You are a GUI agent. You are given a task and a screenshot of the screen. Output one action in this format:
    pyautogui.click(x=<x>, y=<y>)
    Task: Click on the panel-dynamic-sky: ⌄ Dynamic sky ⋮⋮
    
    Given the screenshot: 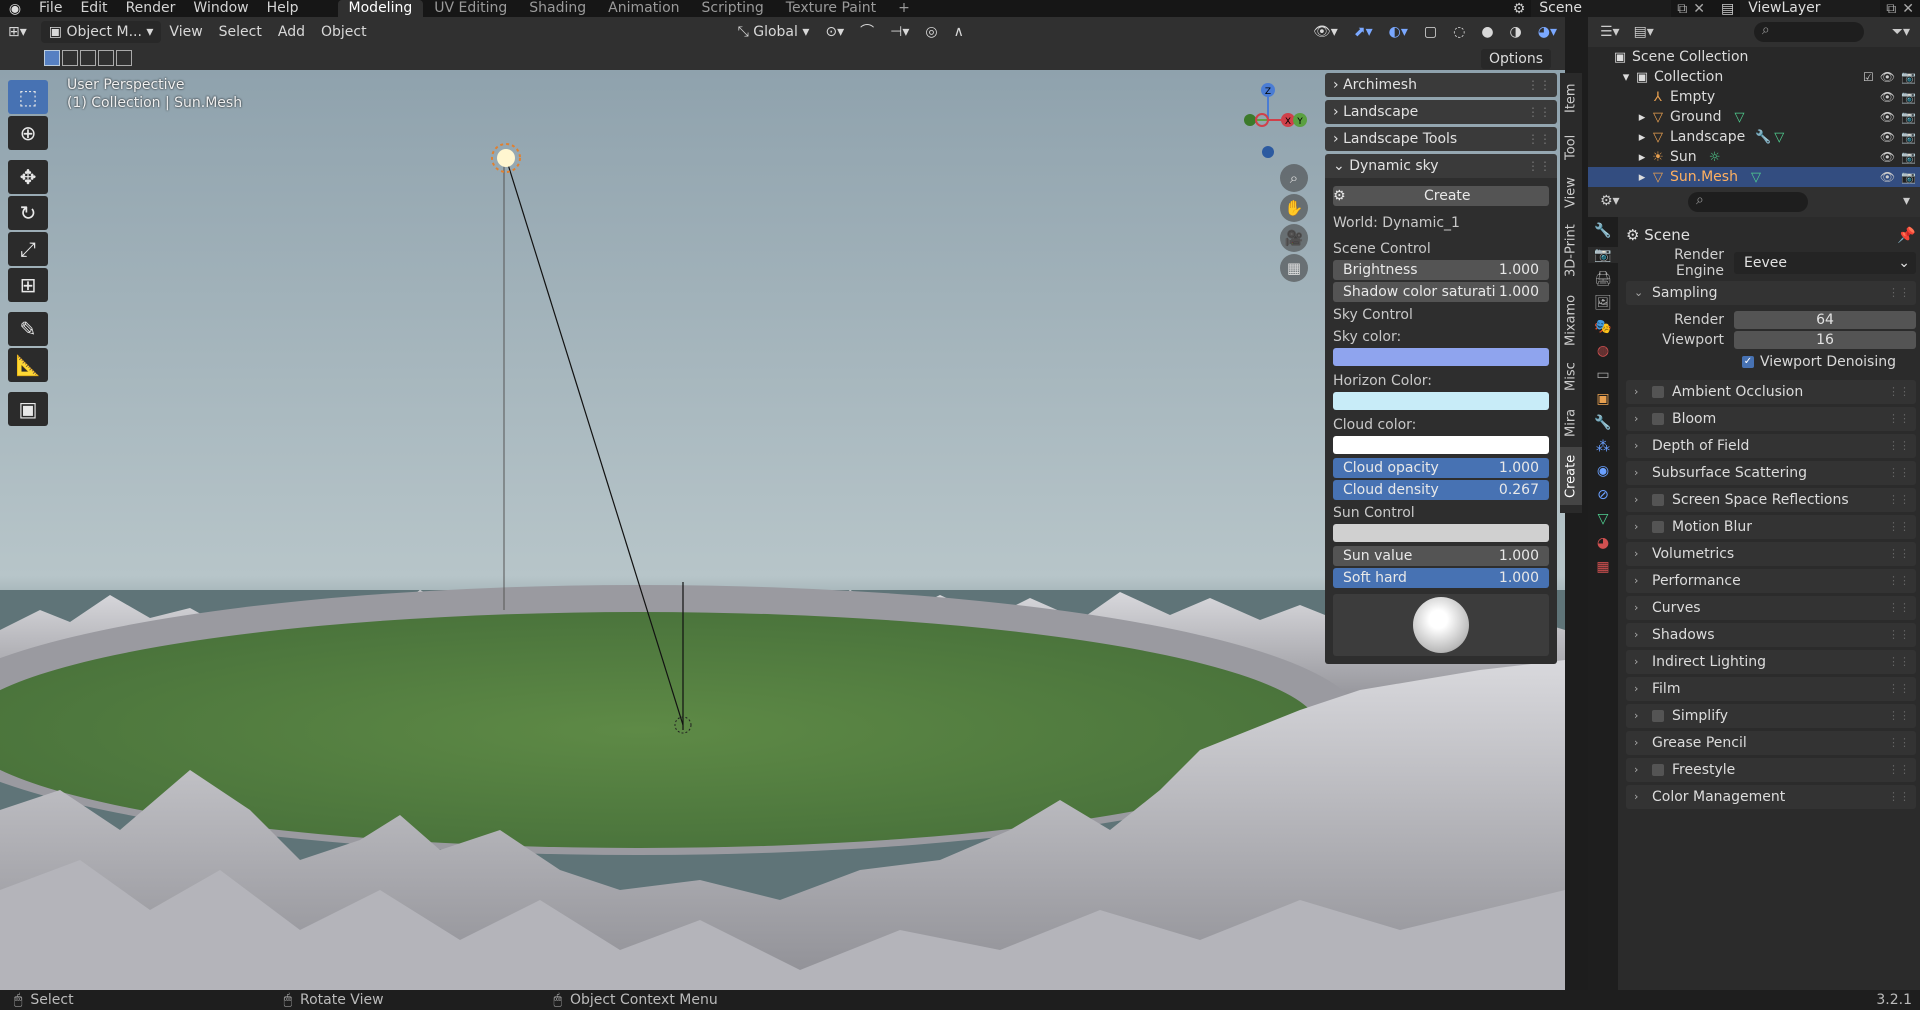 What is the action you would take?
    pyautogui.click(x=1441, y=166)
    